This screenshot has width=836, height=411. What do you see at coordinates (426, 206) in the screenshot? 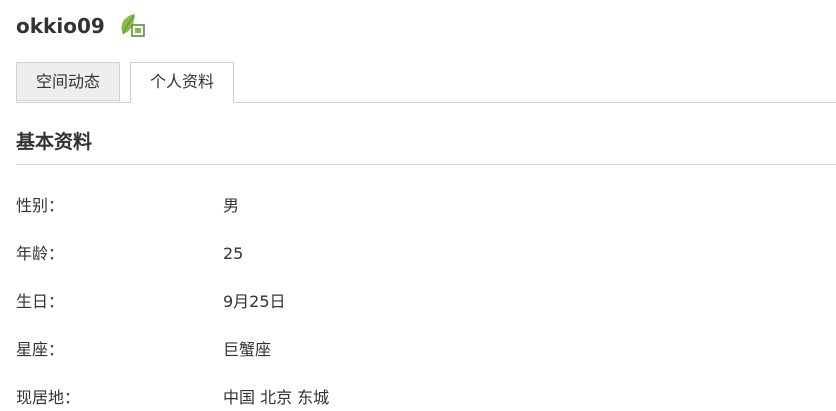
I see `field-row-gender: 性别： 男` at bounding box center [426, 206].